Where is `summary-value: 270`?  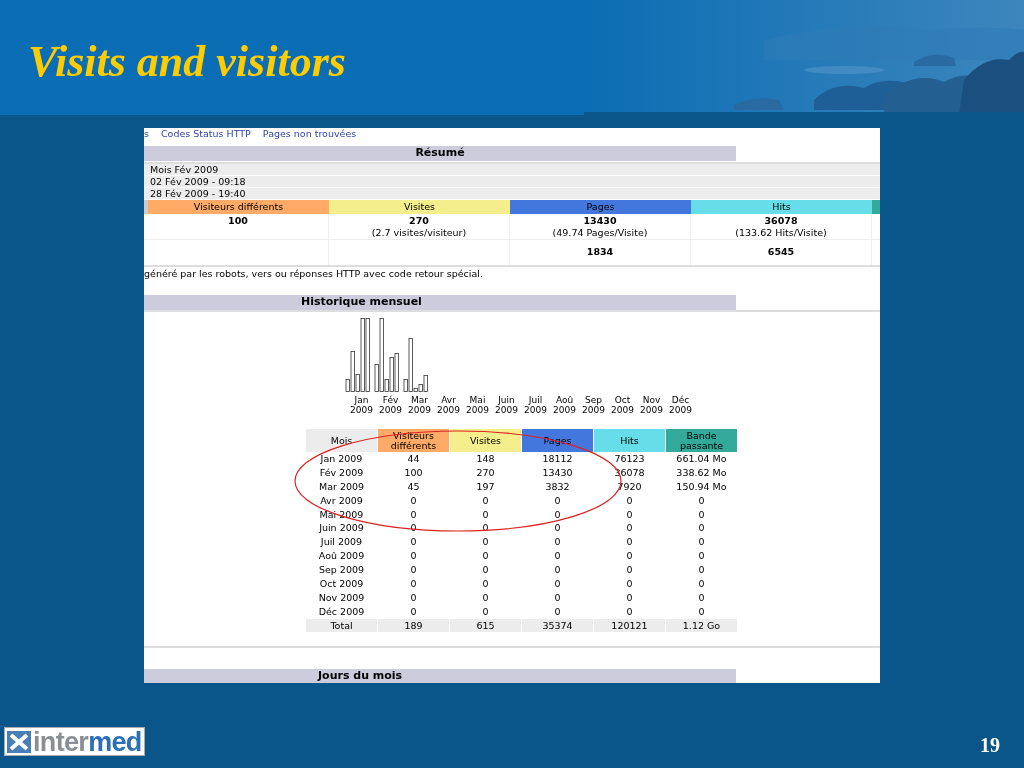
summary-value: 270 is located at coordinates (419, 221).